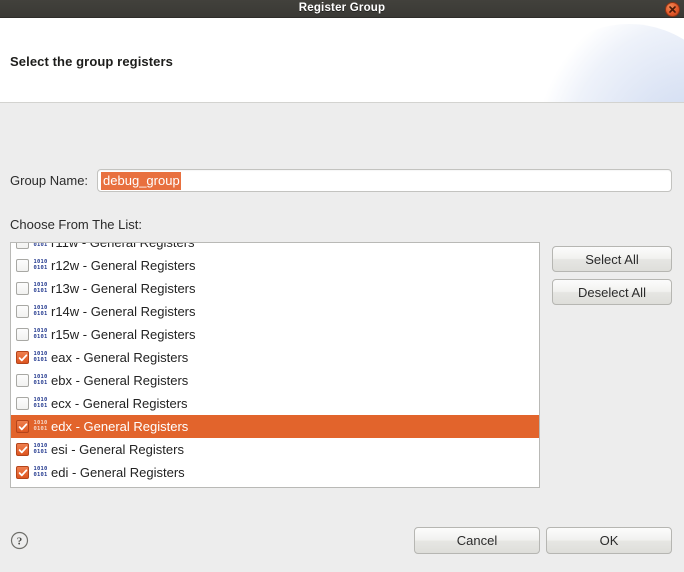  Describe the element at coordinates (275, 265) in the screenshot. I see `list-item: 1010 0101 r12w - General Registers` at that location.